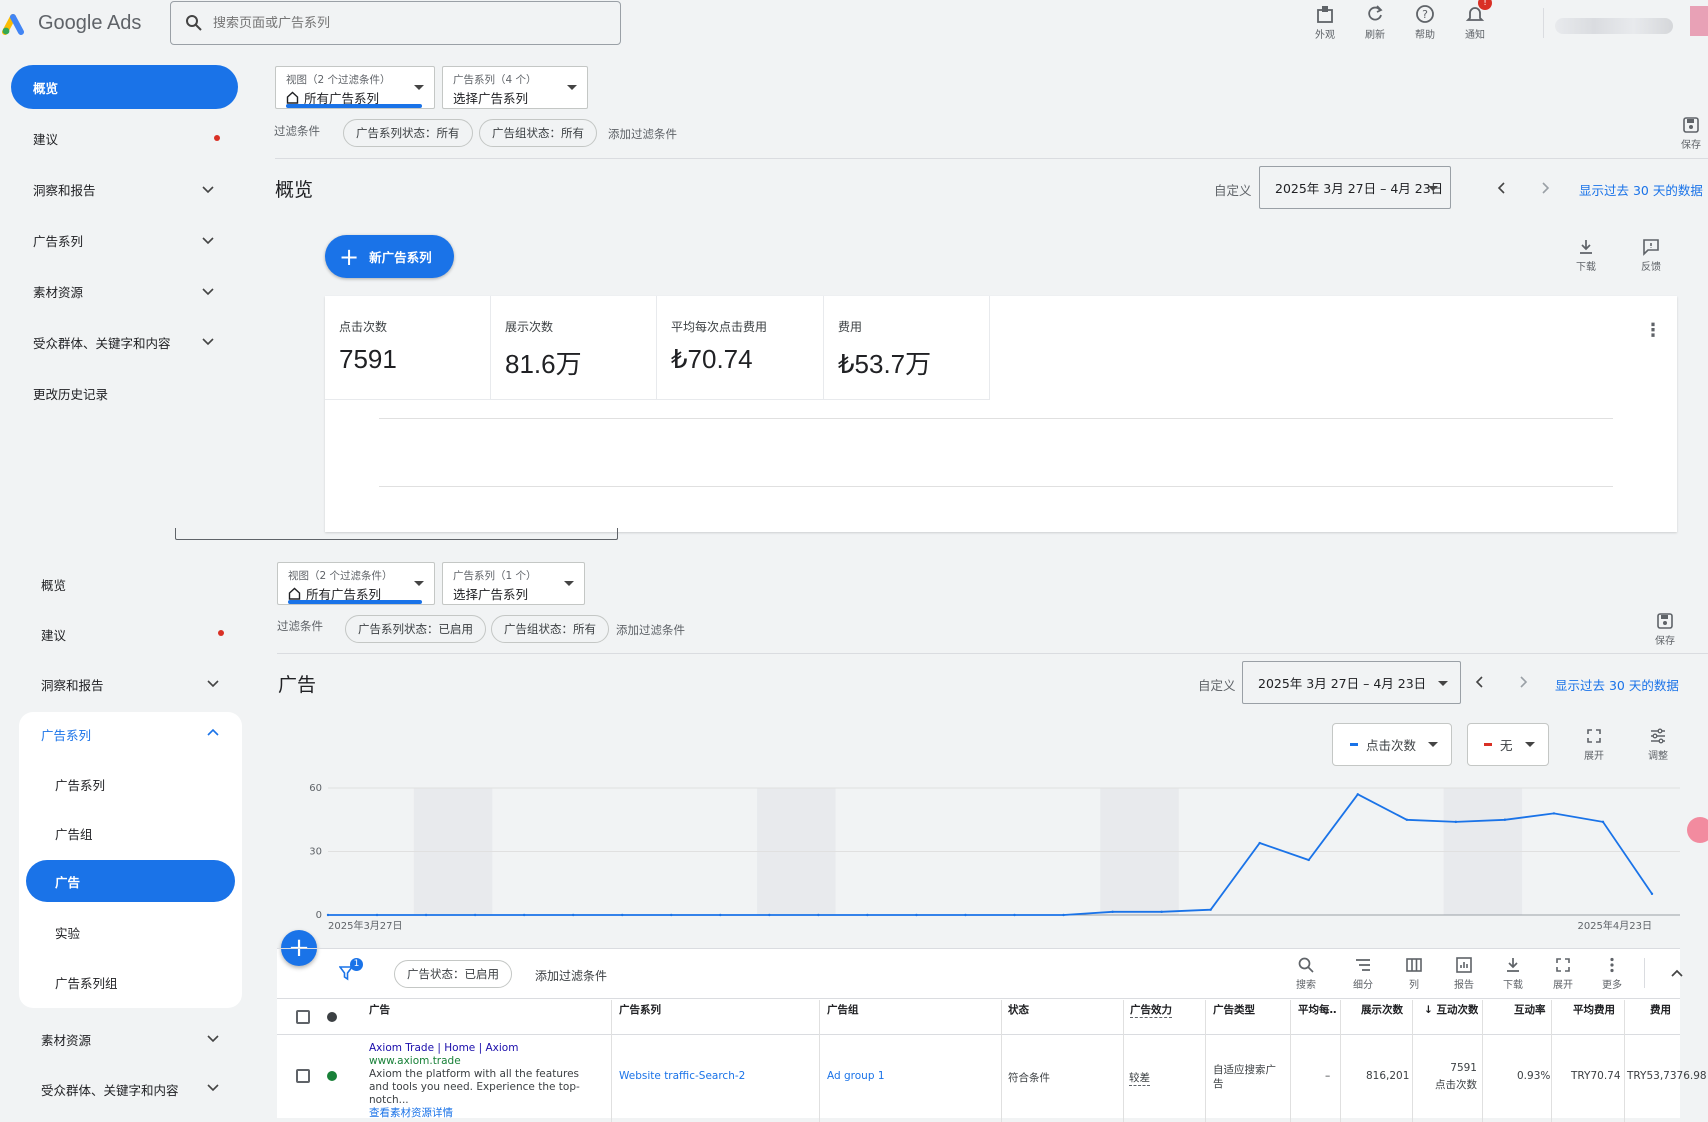 The width and height of the screenshot is (1708, 1122). Describe the element at coordinates (1375, 20) in the screenshot. I see `refresh-button: 刷新` at that location.